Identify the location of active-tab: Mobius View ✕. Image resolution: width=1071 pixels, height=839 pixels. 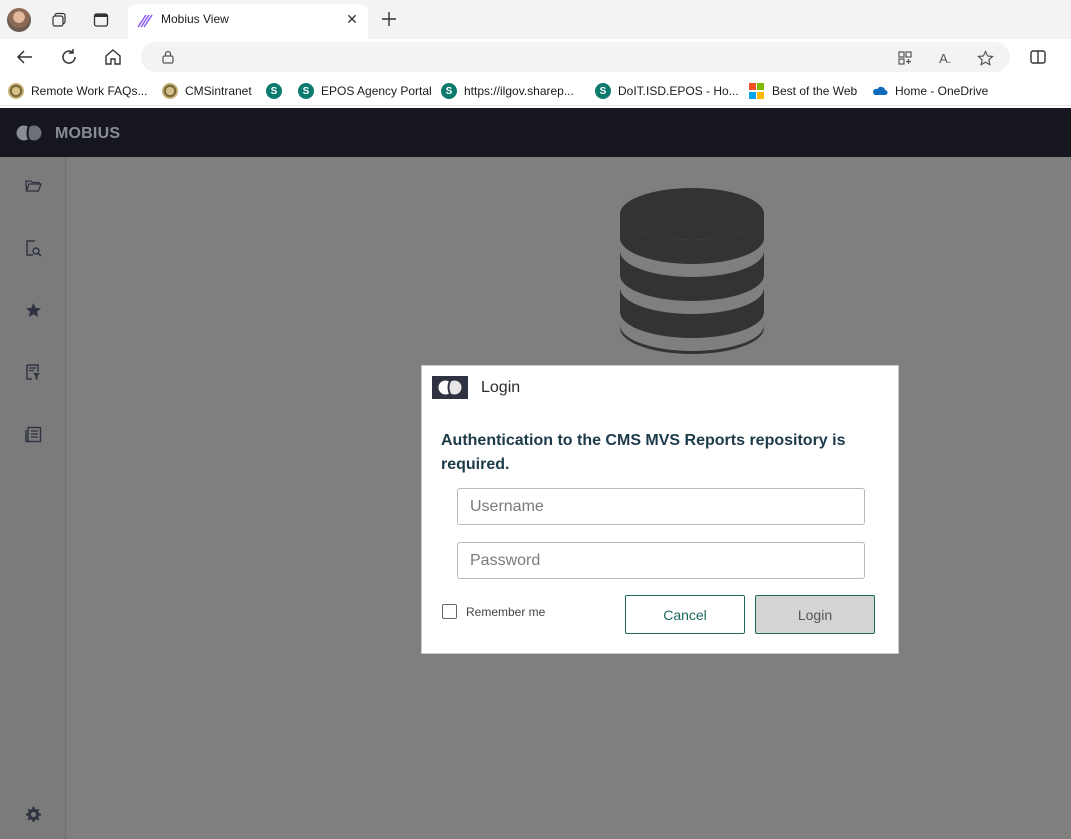
(248, 21).